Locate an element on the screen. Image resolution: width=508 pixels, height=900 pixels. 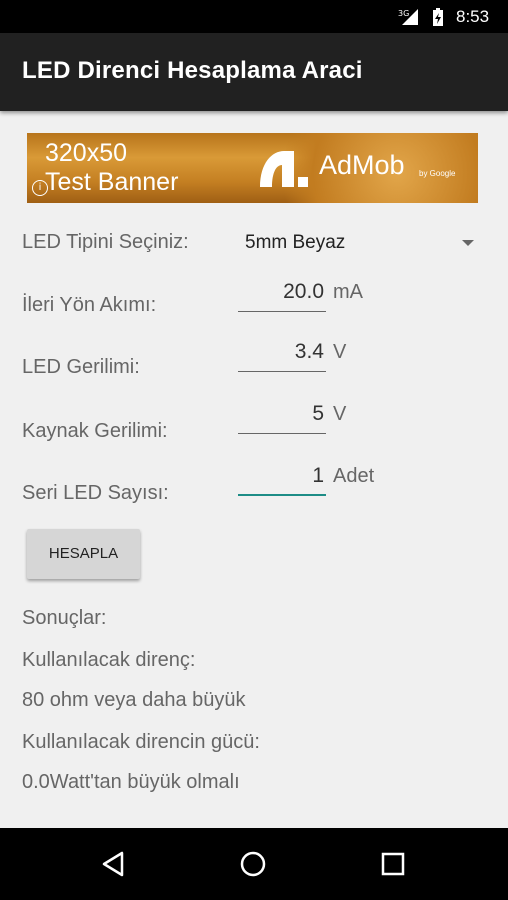
led-voltage-unit: V is located at coordinates (340, 352).